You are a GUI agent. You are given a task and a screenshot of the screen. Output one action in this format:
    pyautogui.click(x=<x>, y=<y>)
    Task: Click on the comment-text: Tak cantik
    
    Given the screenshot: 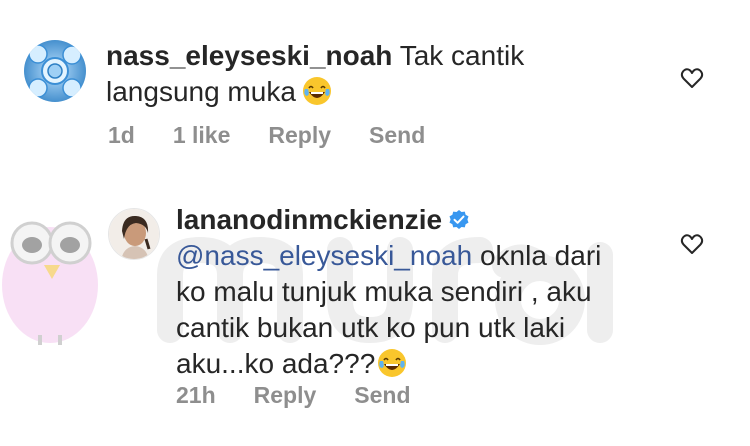 What is the action you would take?
    pyautogui.click(x=462, y=55)
    